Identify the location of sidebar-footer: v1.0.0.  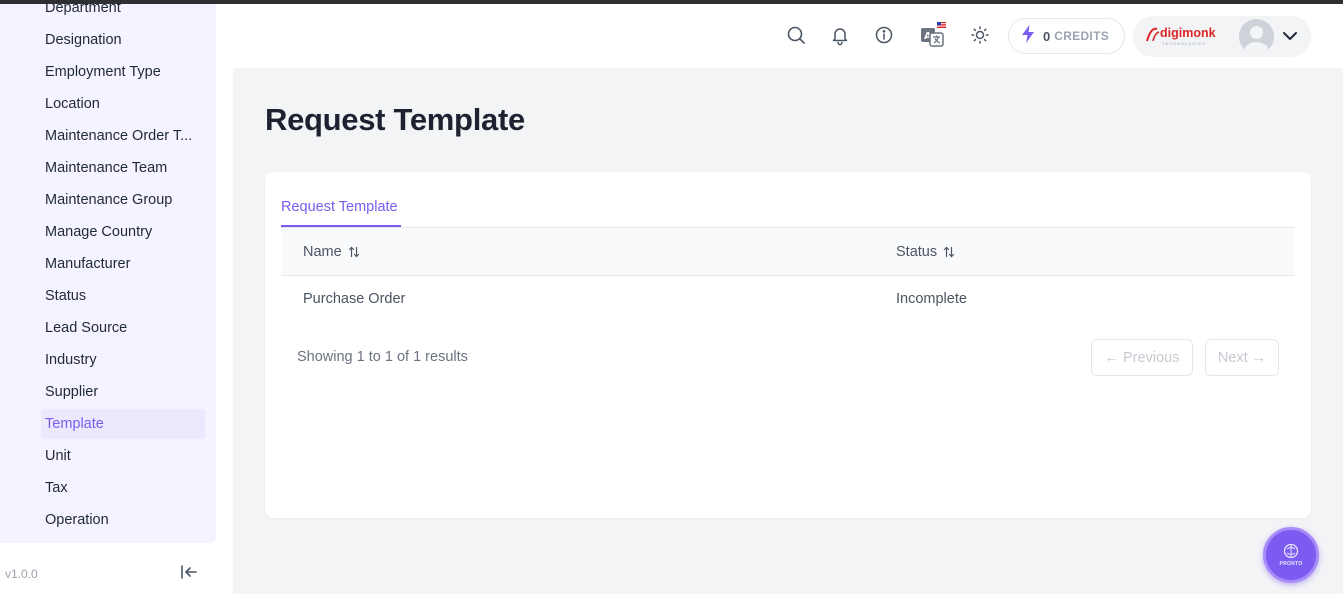
(108, 574).